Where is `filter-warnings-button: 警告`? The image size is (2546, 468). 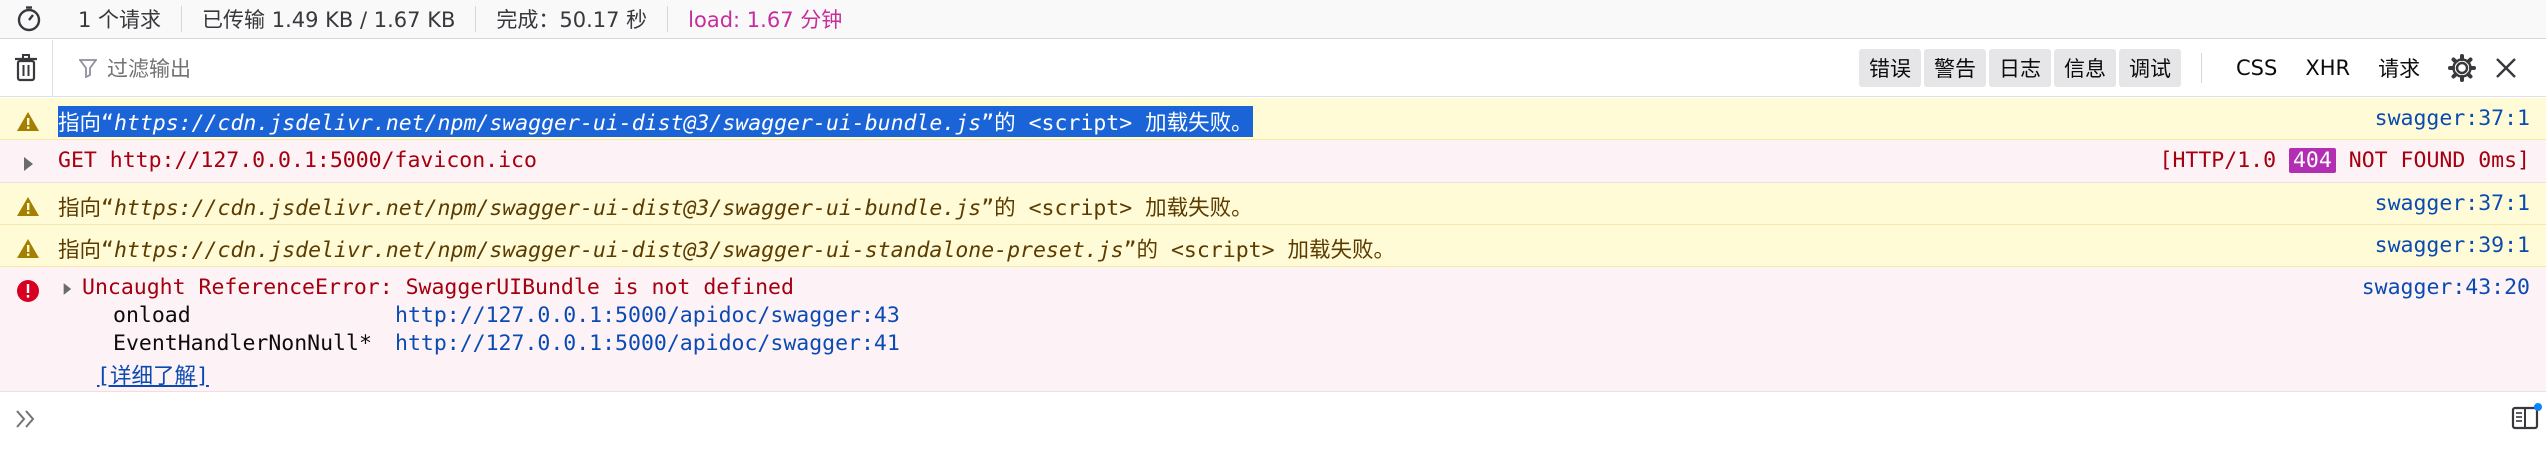 filter-warnings-button: 警告 is located at coordinates (1955, 68).